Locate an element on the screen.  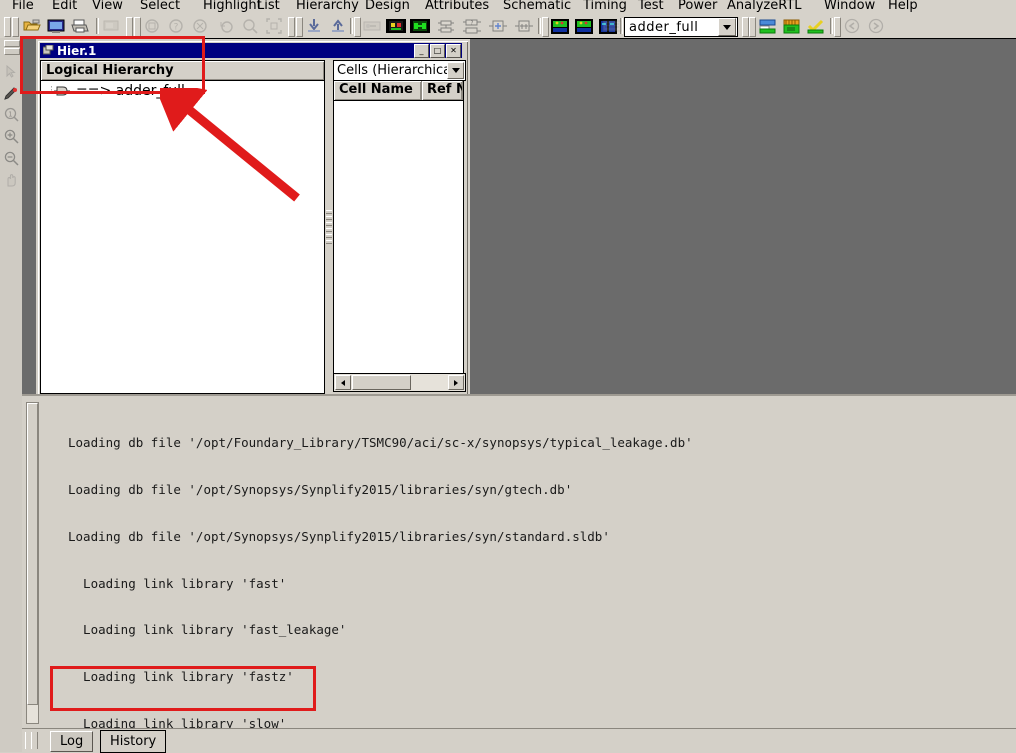
tab-history: History is located at coordinates (133, 741).